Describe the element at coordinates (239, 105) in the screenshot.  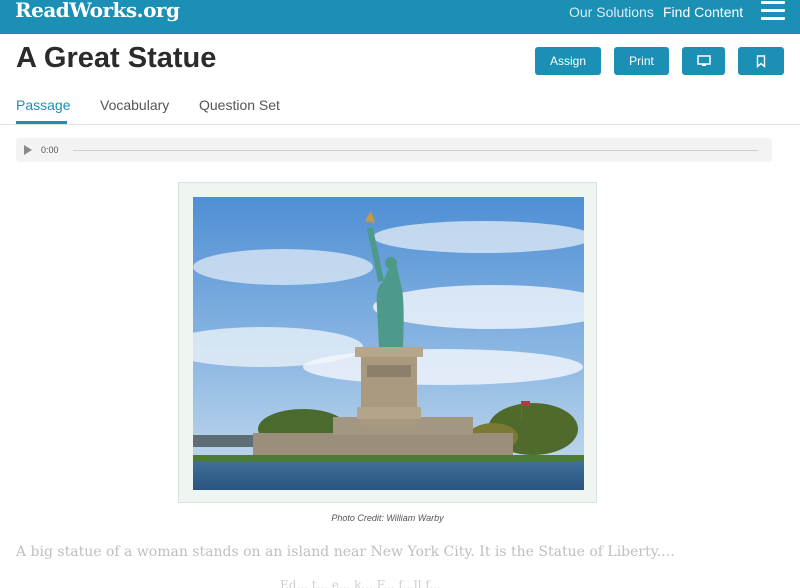
I see `tab-question-set: Question Set` at that location.